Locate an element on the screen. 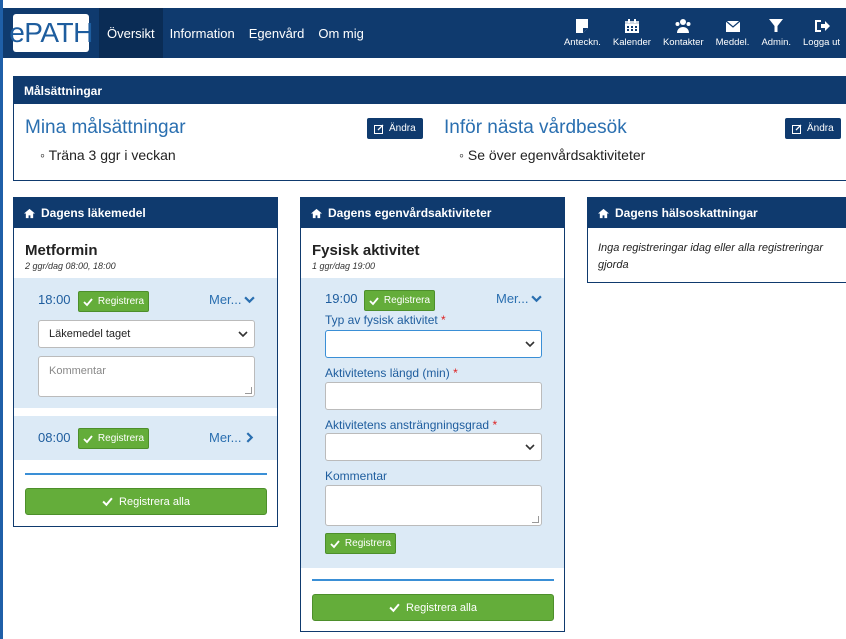 The image size is (846, 639). register-button-1800: Registrera is located at coordinates (113, 301).